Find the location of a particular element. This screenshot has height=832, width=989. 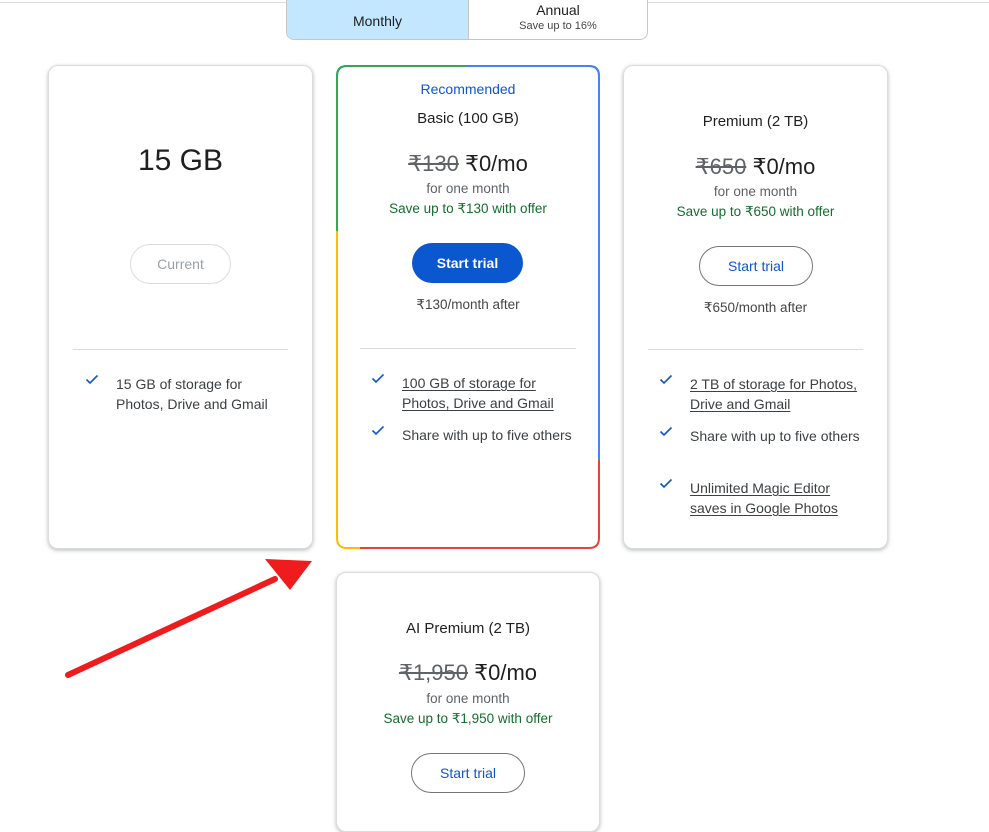

offer-savings: Save up to ₹650 with offer is located at coordinates (755, 211).